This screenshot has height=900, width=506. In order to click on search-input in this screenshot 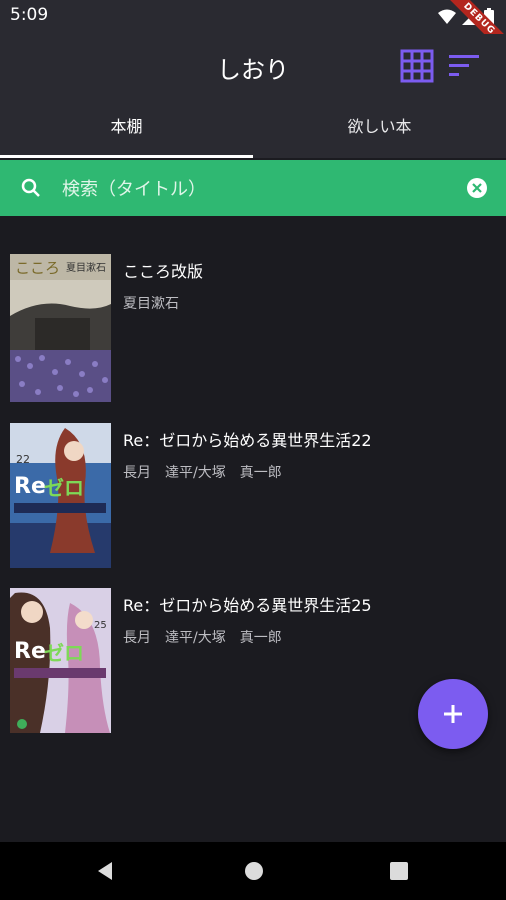, I will do `click(252, 189)`.